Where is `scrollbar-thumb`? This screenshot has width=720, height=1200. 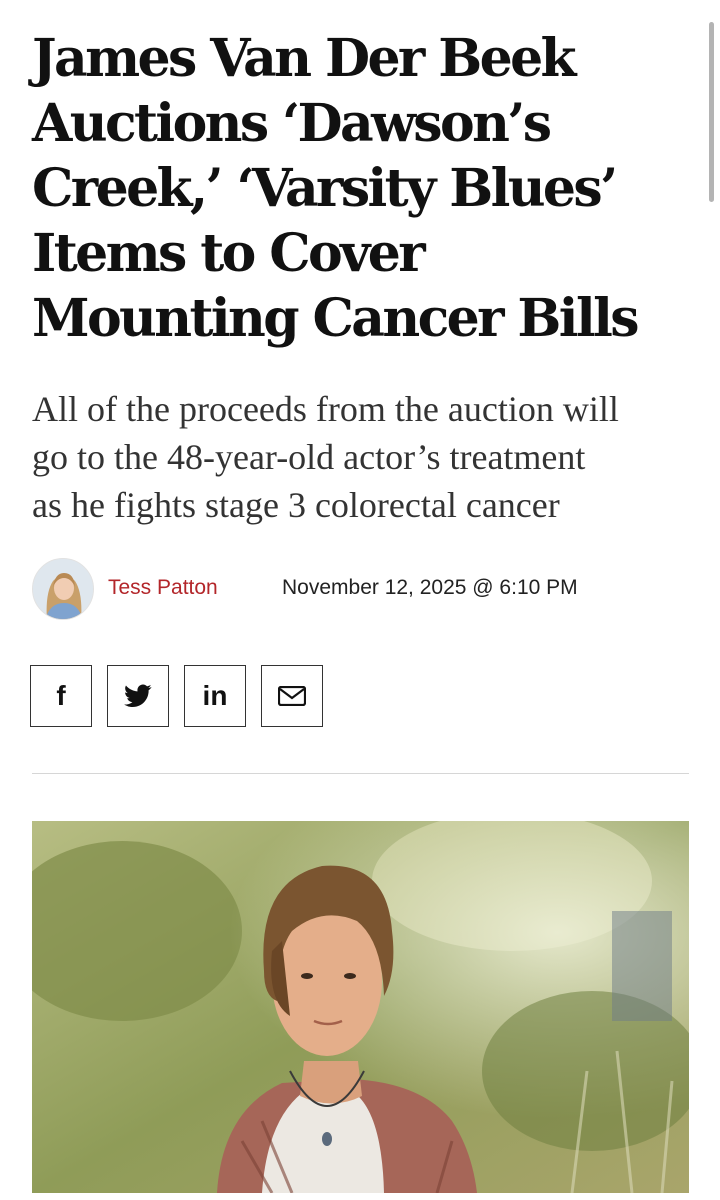
scrollbar-thumb is located at coordinates (711, 112).